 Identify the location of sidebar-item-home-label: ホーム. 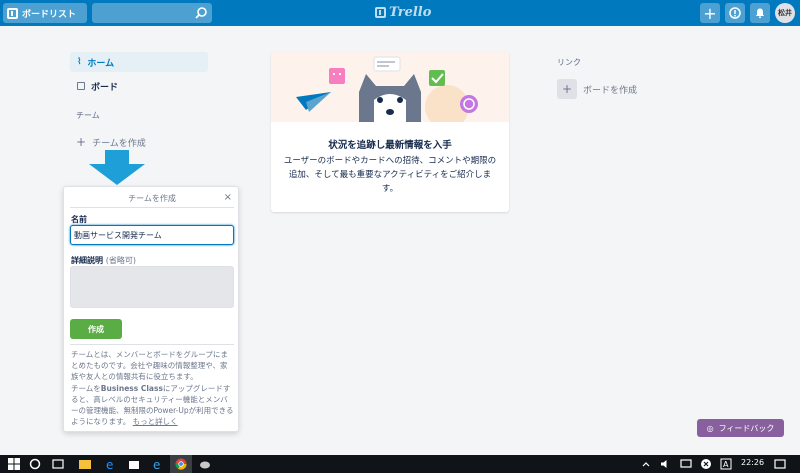
(101, 63).